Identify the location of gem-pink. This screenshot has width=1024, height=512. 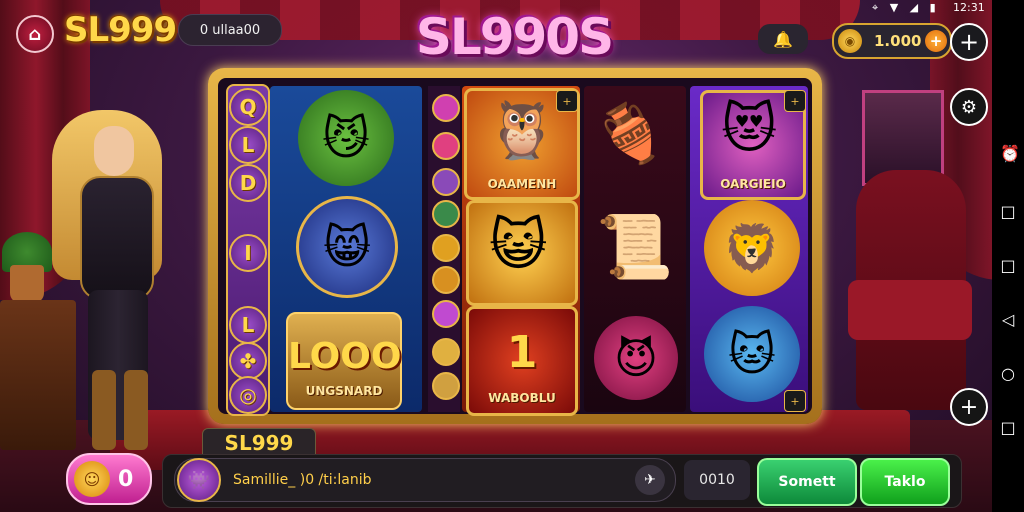
(446, 108).